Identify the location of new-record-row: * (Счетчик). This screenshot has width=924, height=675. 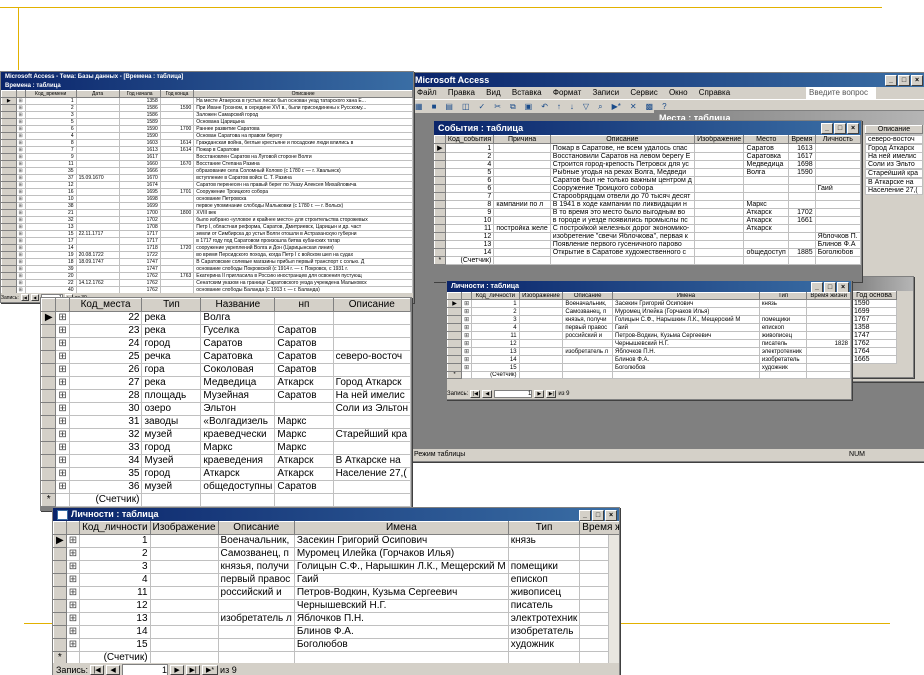
(647, 260).